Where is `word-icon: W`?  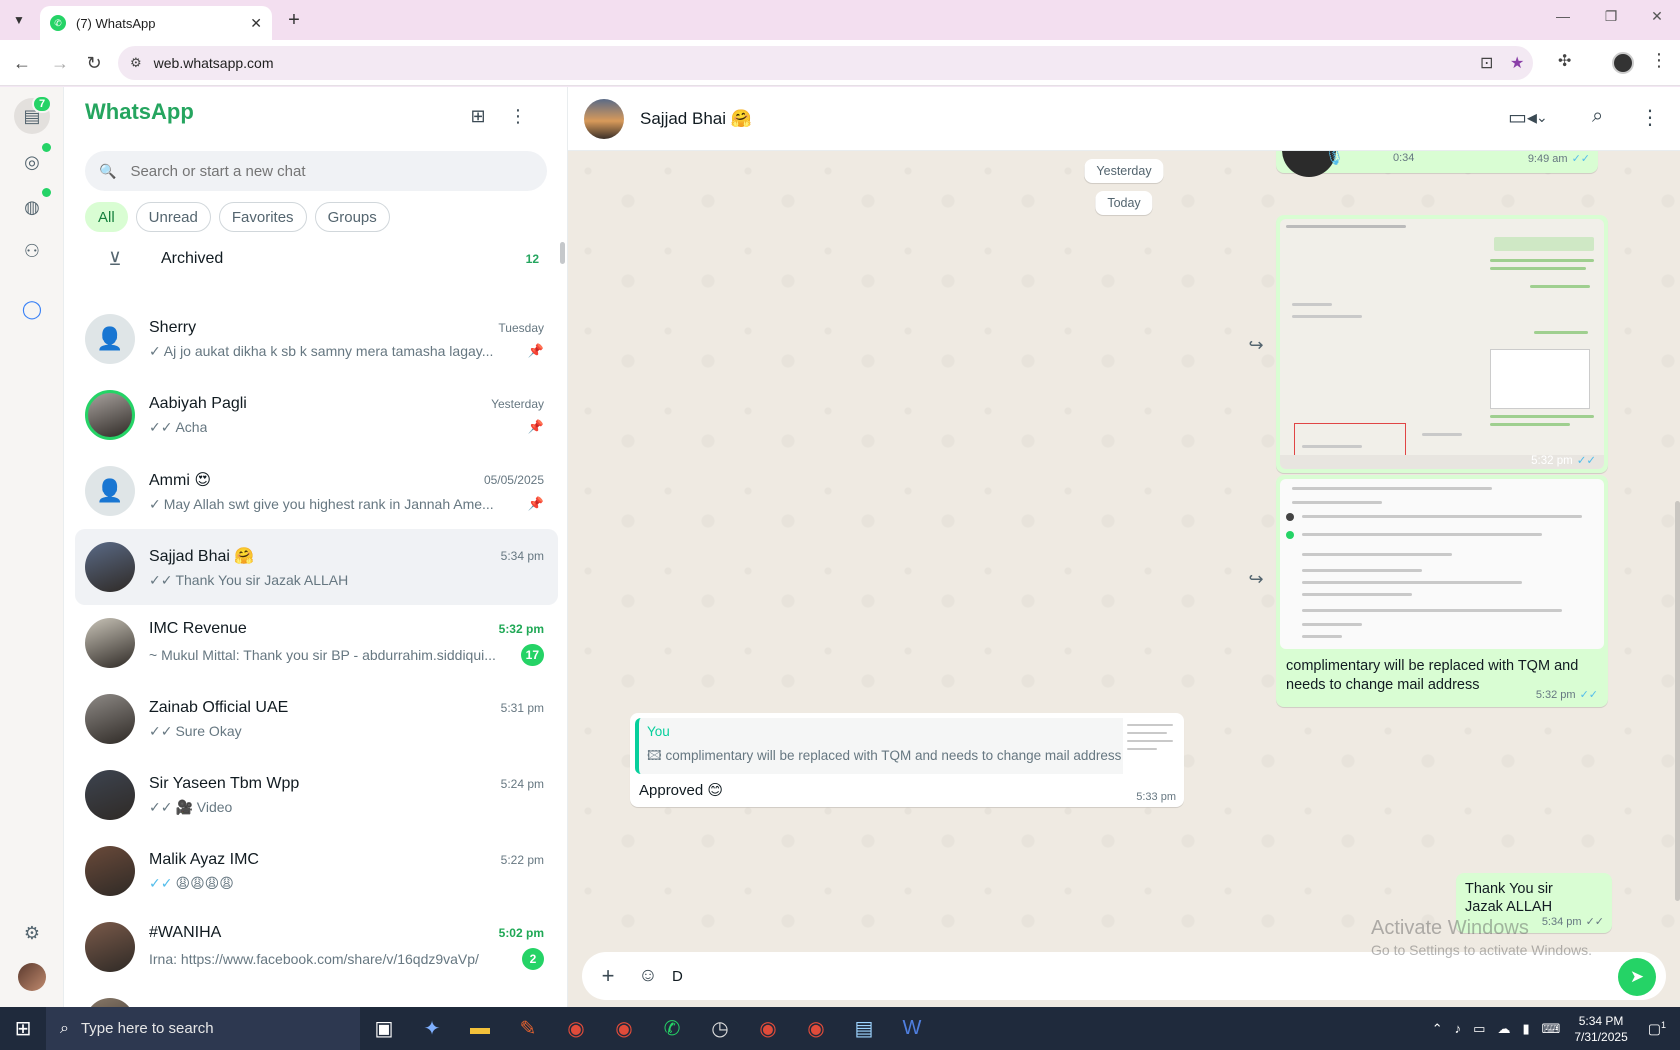 word-icon: W is located at coordinates (912, 1028).